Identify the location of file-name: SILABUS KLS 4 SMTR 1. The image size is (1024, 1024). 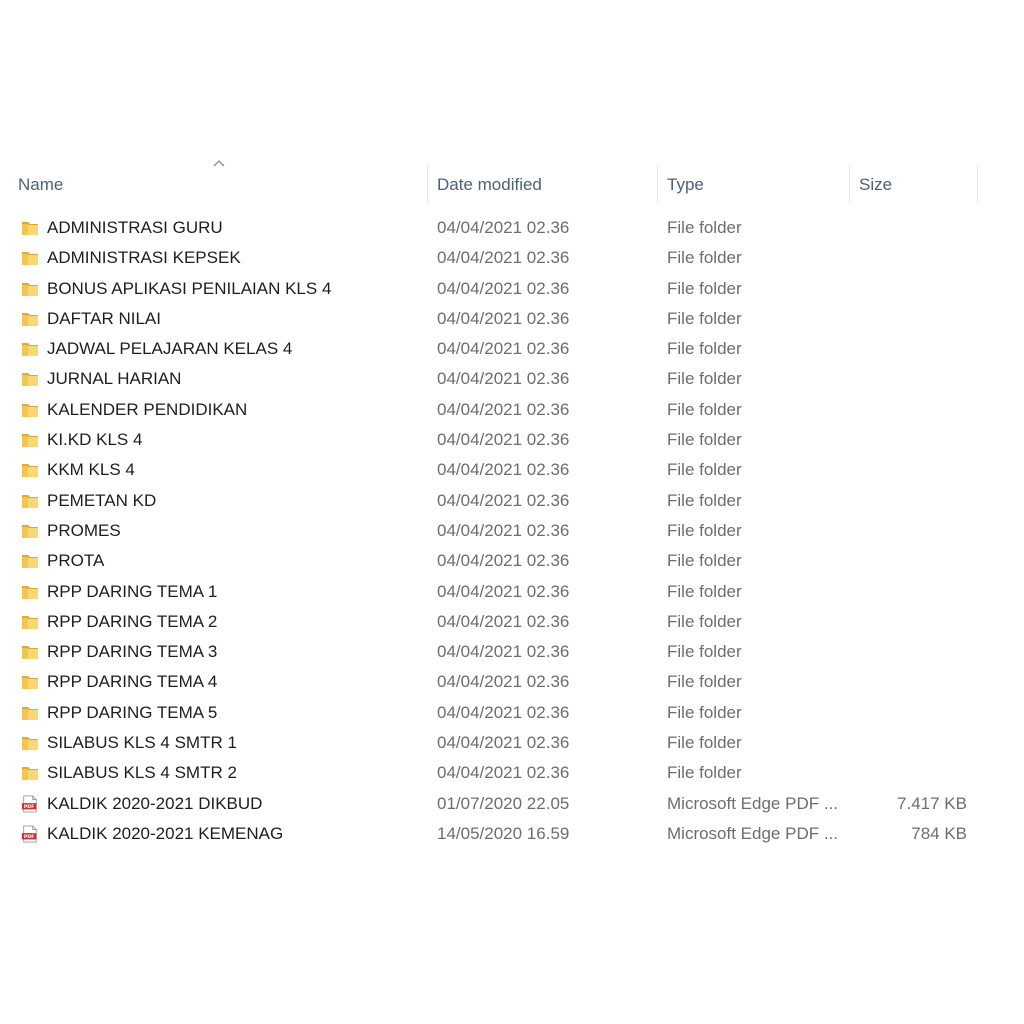
(142, 743).